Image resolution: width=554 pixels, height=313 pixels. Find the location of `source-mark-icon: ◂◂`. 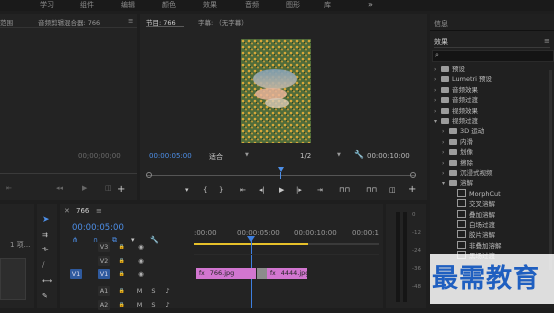

source-mark-icon: ◂◂ is located at coordinates (59, 188).